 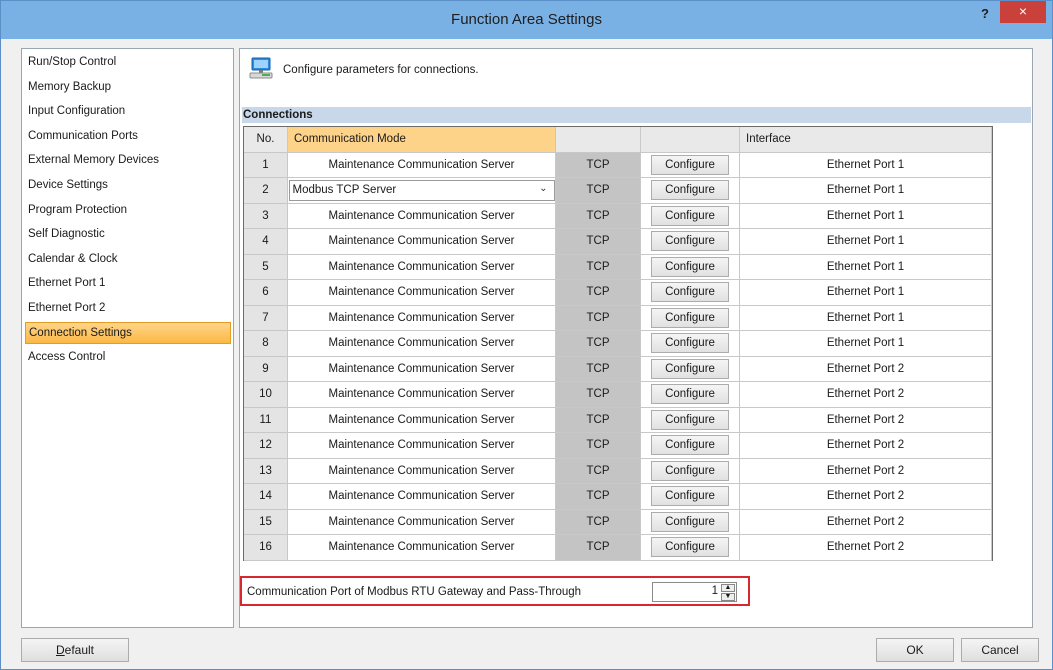 I want to click on sidebar-item-communication-ports: Communication Ports, so click(x=128, y=136).